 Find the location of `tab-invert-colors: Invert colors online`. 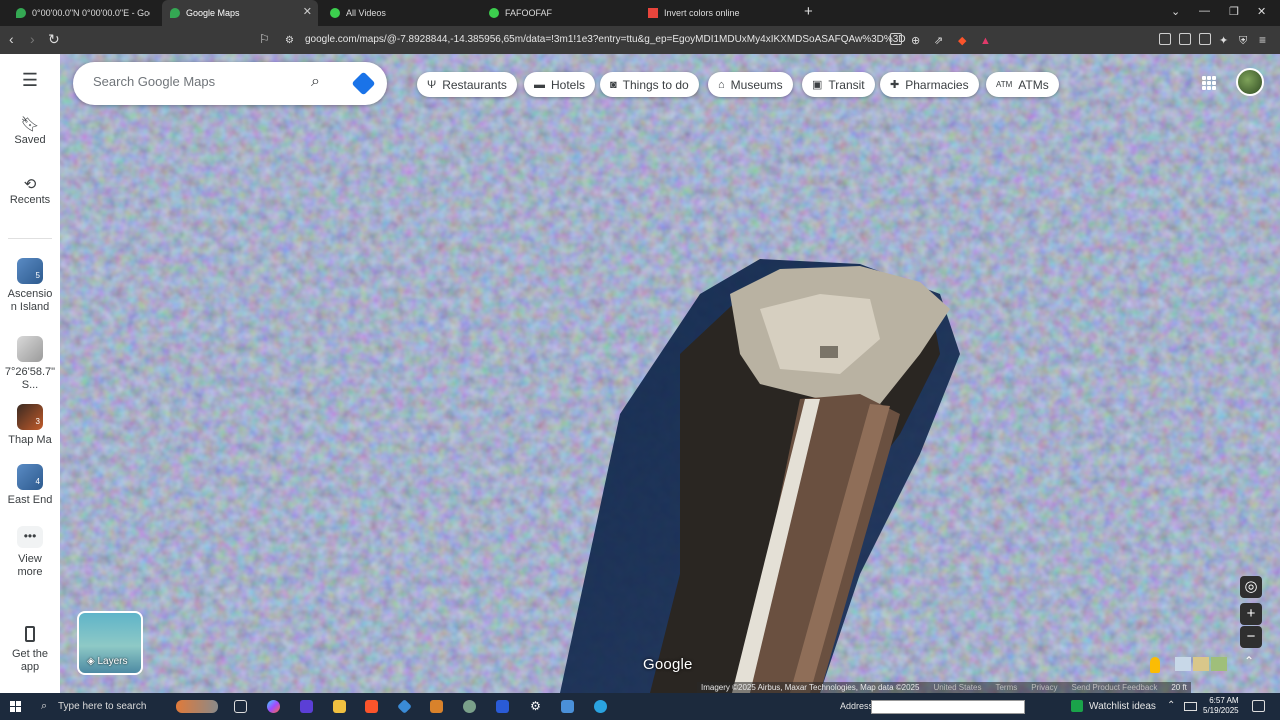

tab-invert-colors: Invert colors online is located at coordinates (715, 13).